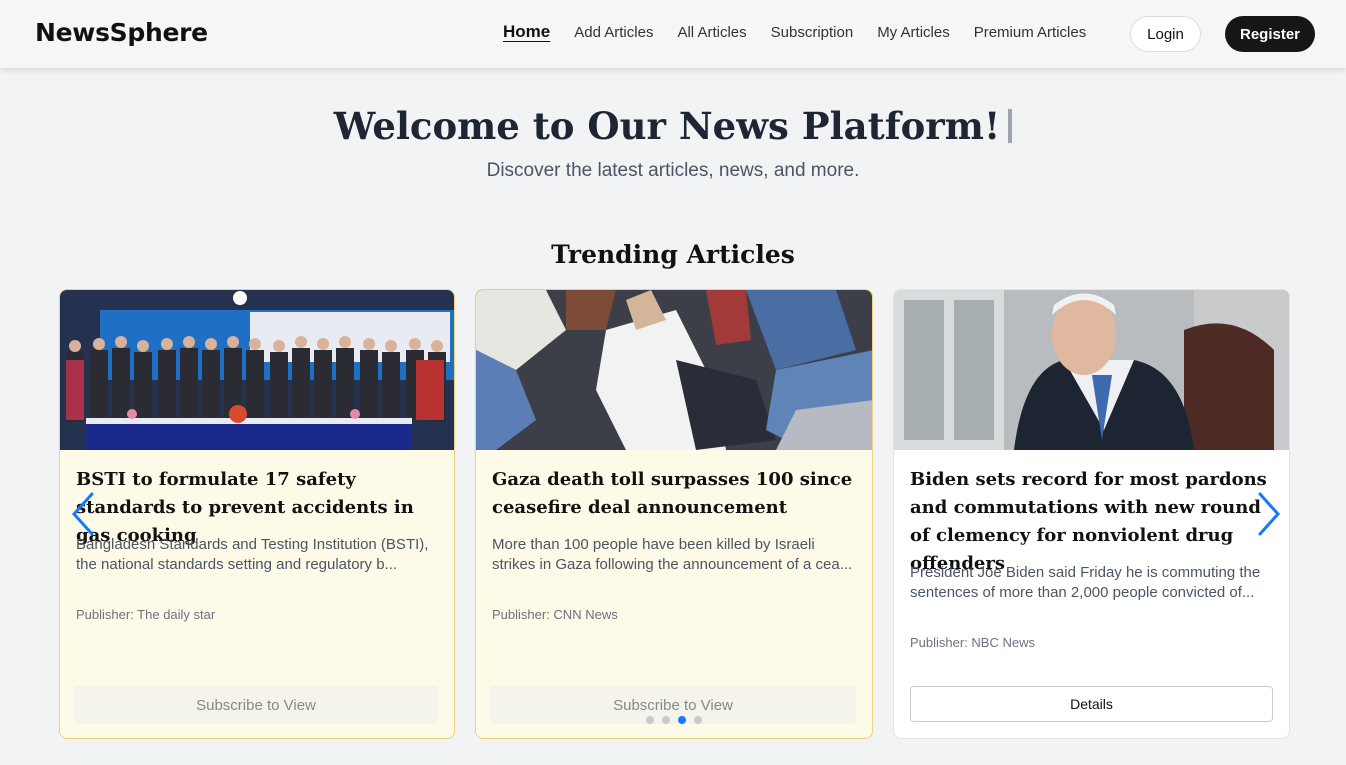 The height and width of the screenshot is (765, 1346). I want to click on nav-link-all-articles: All Articles, so click(711, 33).